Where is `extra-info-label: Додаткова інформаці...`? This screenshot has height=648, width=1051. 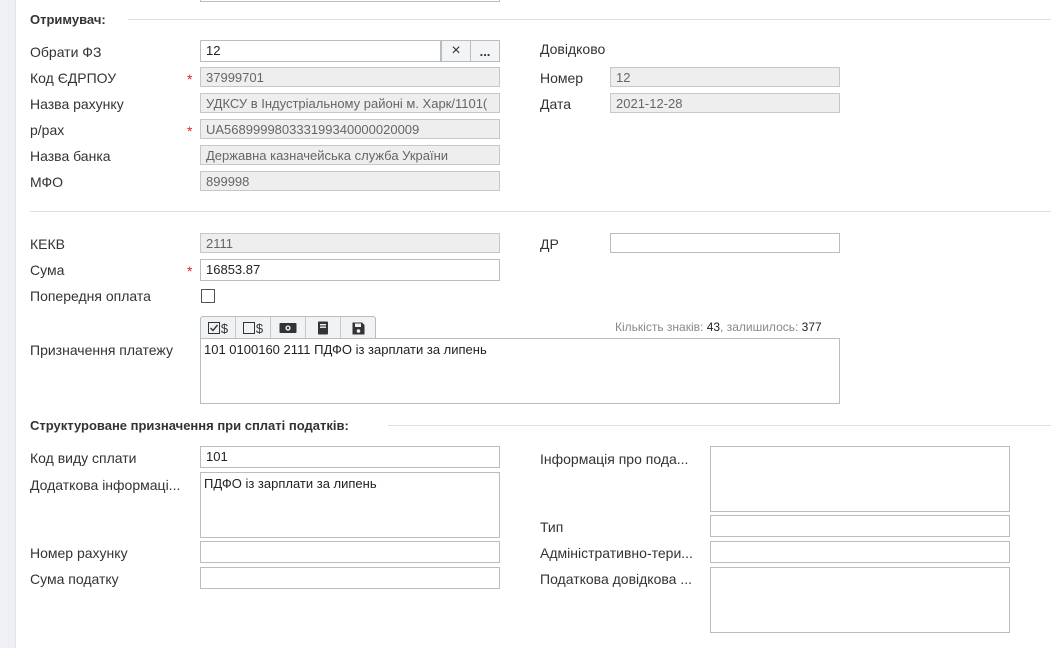
extra-info-label: Додаткова інформаці... is located at coordinates (105, 485).